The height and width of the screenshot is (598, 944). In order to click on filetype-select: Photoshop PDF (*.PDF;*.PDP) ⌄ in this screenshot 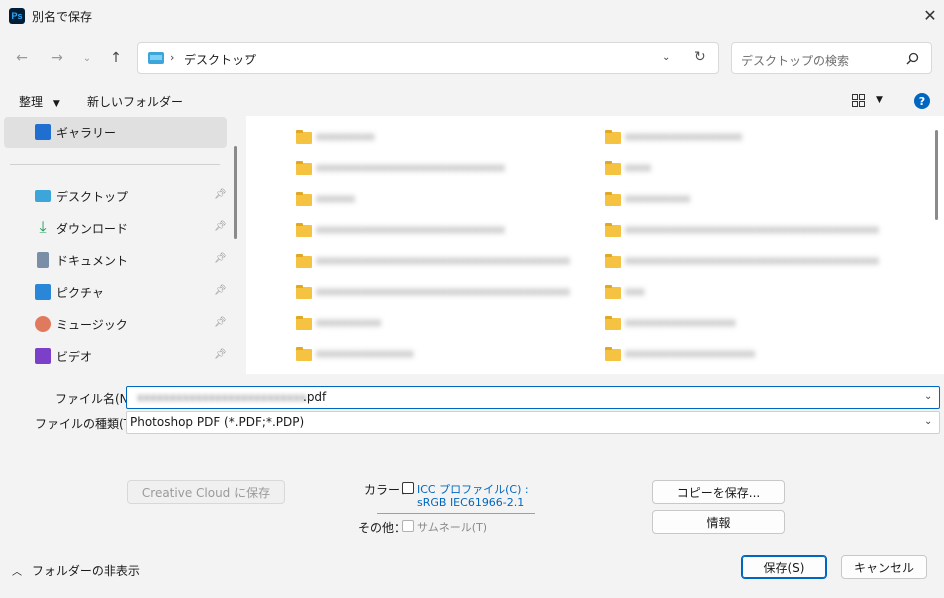, I will do `click(533, 422)`.